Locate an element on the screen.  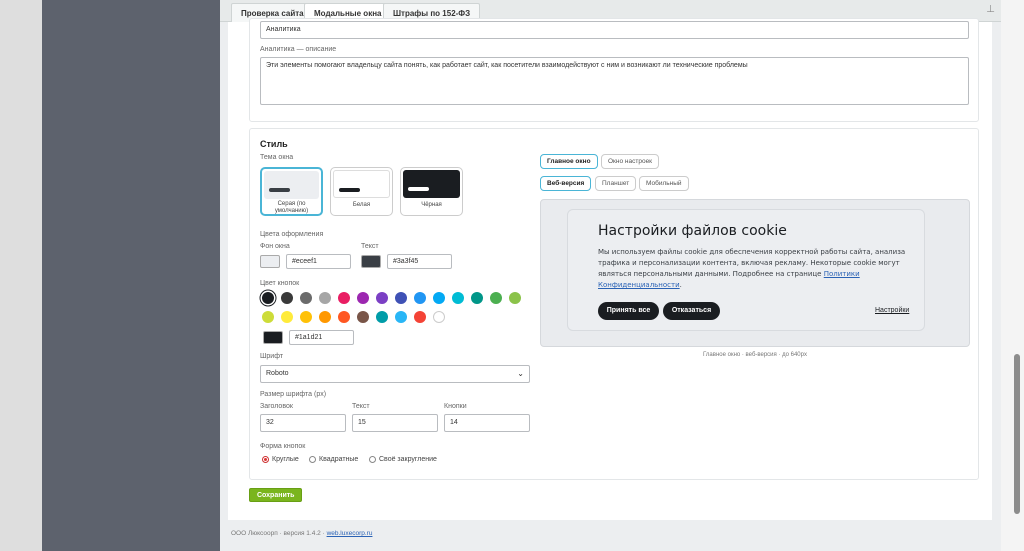
font-label: Шрифт is located at coordinates (272, 356).